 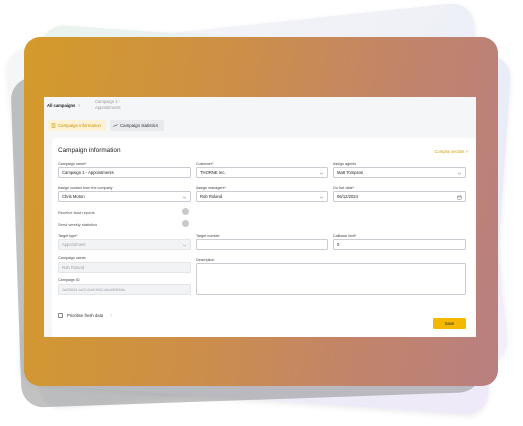 I want to click on save-button: Save, so click(x=449, y=323).